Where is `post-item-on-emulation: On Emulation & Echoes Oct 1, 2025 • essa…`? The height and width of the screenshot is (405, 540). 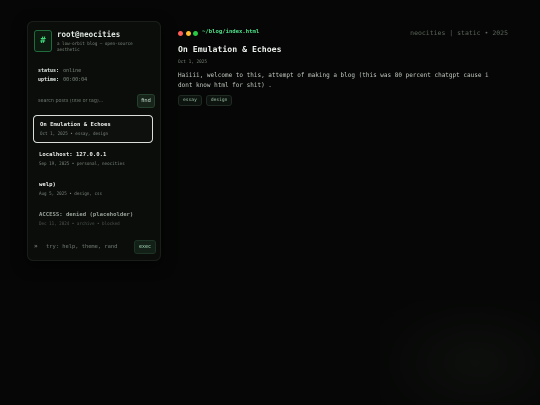
post-item-on-emulation: On Emulation & Echoes Oct 1, 2025 • essa… is located at coordinates (93, 129).